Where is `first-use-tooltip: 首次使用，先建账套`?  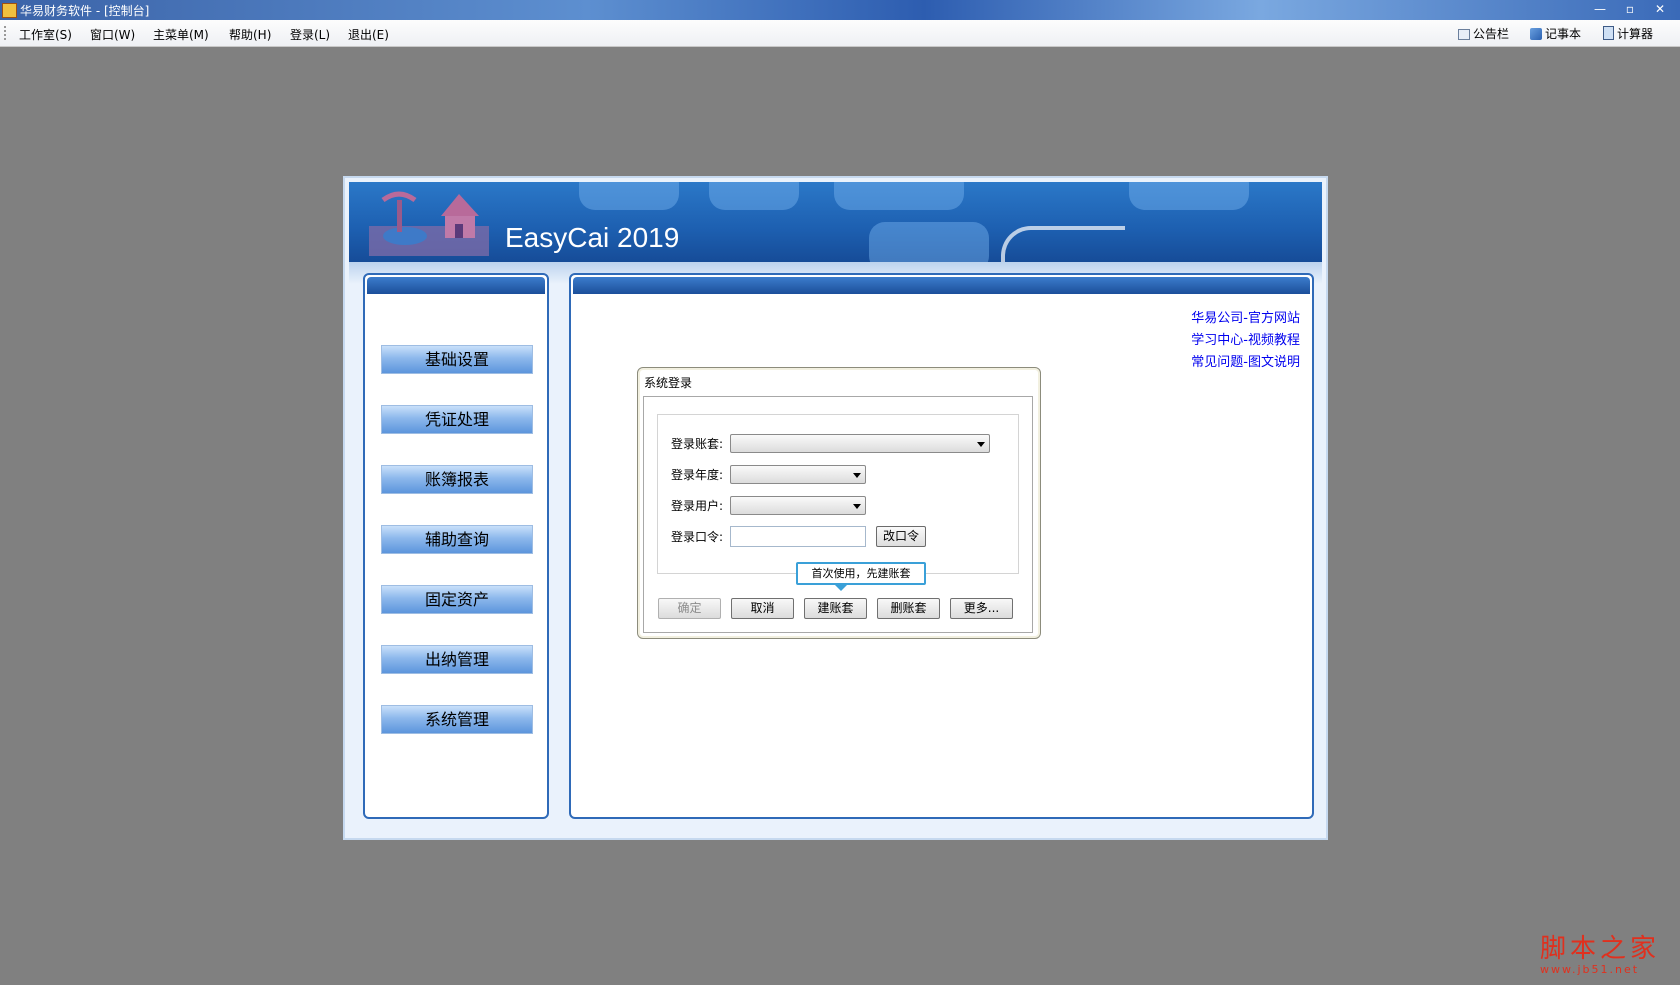
first-use-tooltip: 首次使用，先建账套 is located at coordinates (861, 576).